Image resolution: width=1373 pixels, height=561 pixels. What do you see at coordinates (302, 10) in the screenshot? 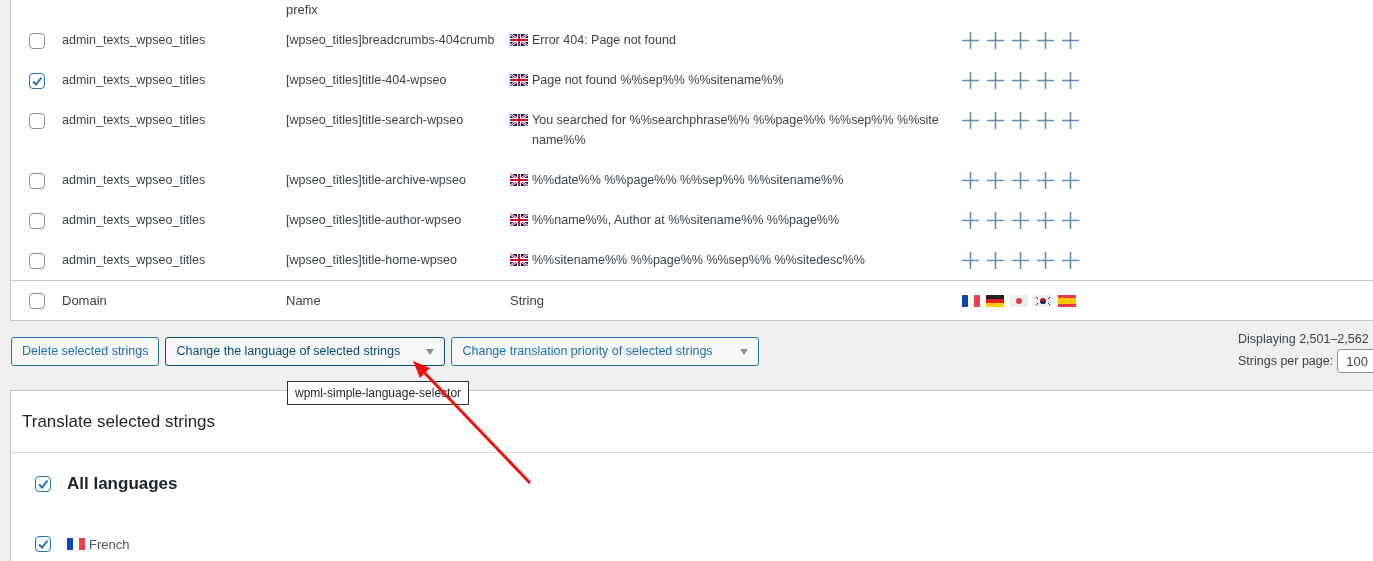
I see `table-cell-text: prefix` at bounding box center [302, 10].